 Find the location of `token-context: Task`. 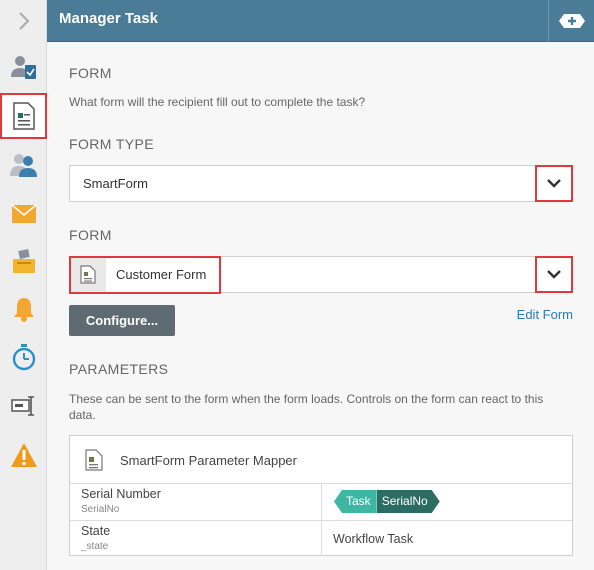

token-context: Task is located at coordinates (355, 501).